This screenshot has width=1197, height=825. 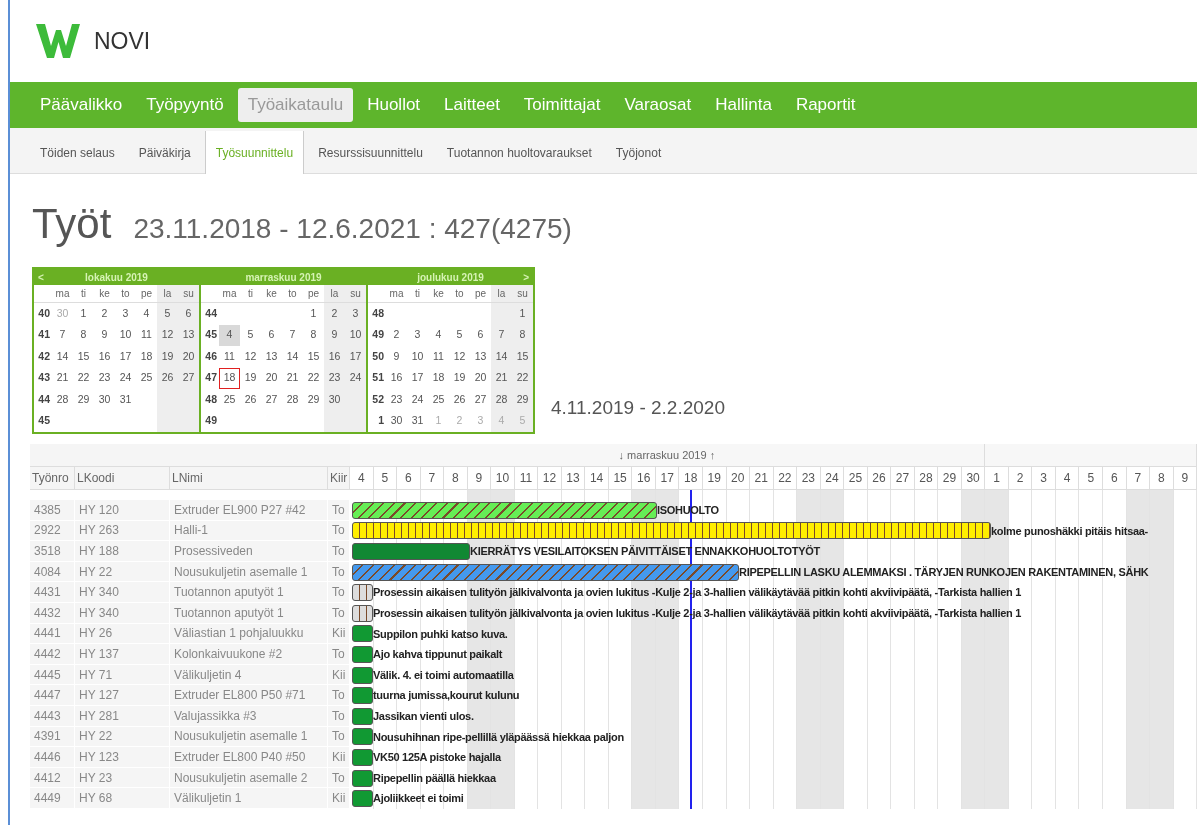 I want to click on sub-nav-tab: Päiväkirja, so click(x=164, y=153).